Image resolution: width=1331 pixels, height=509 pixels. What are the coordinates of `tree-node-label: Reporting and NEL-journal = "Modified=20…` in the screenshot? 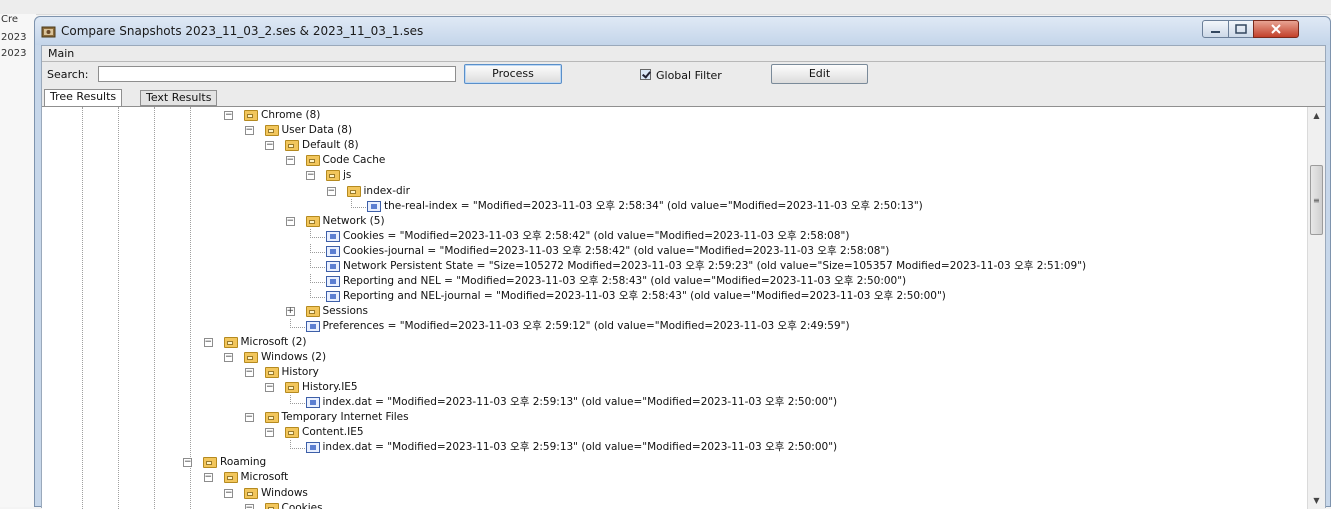 It's located at (644, 296).